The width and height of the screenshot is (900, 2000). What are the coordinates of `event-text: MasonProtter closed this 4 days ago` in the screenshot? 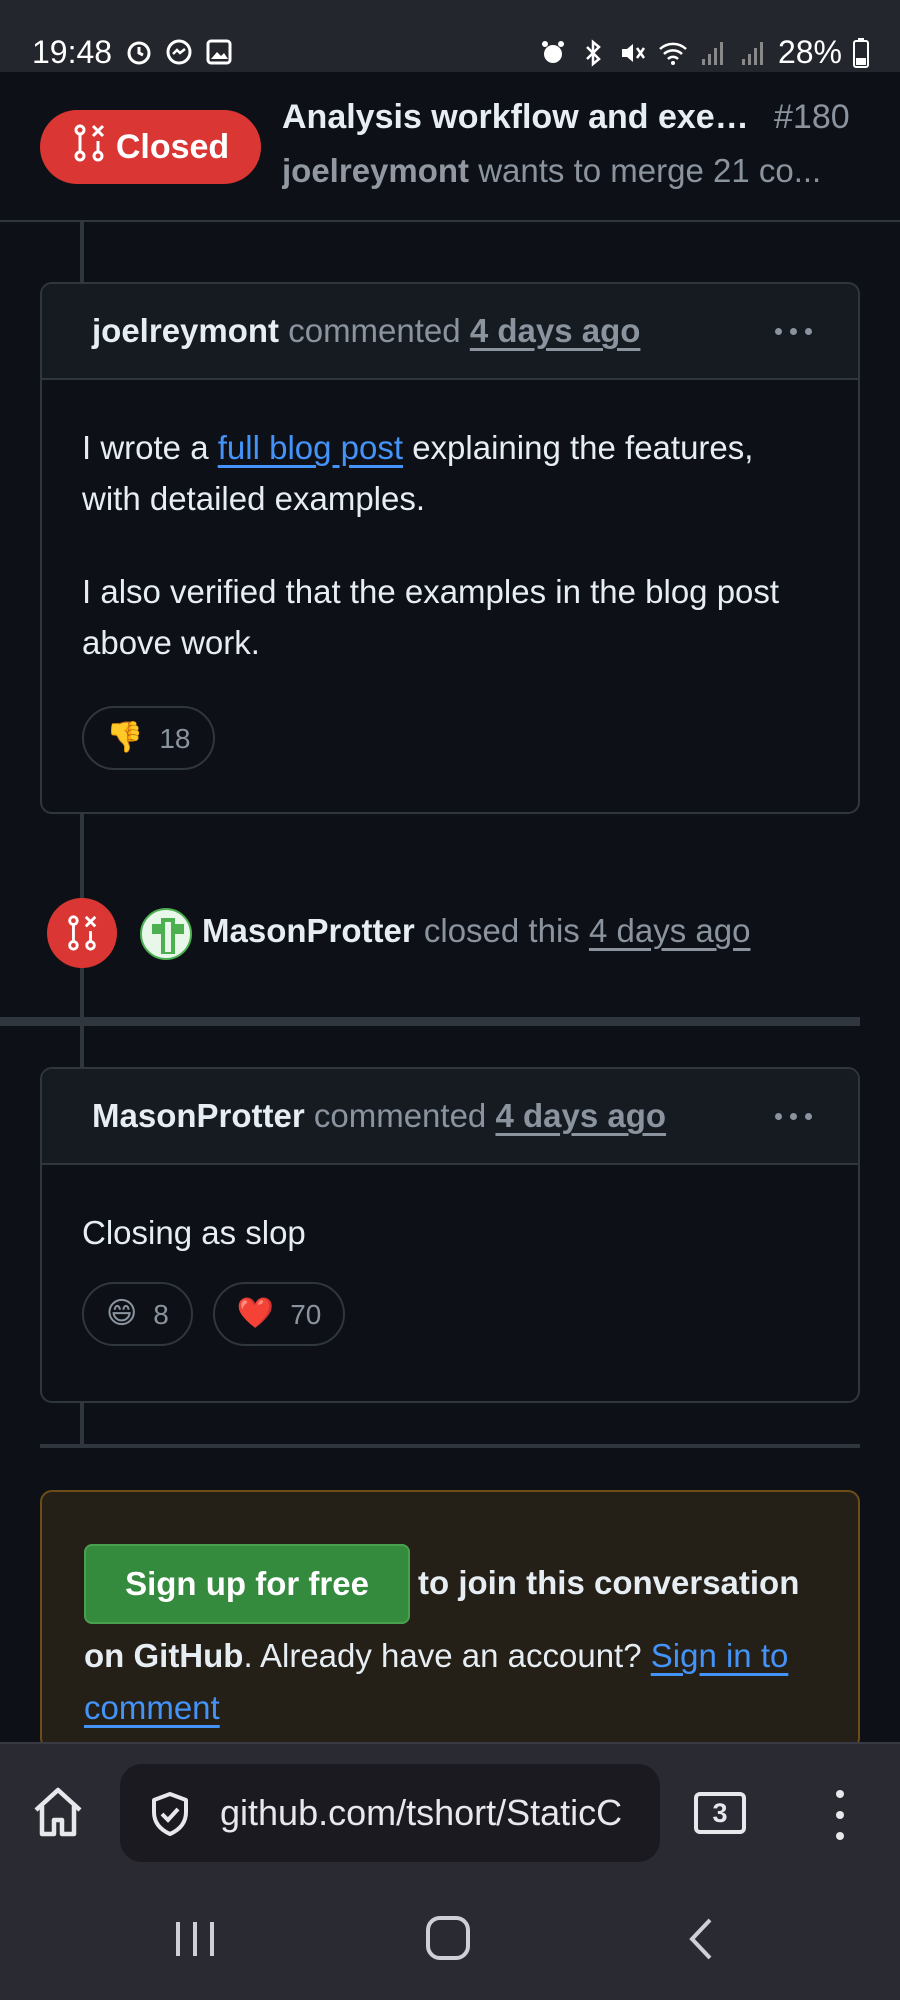 It's located at (476, 931).